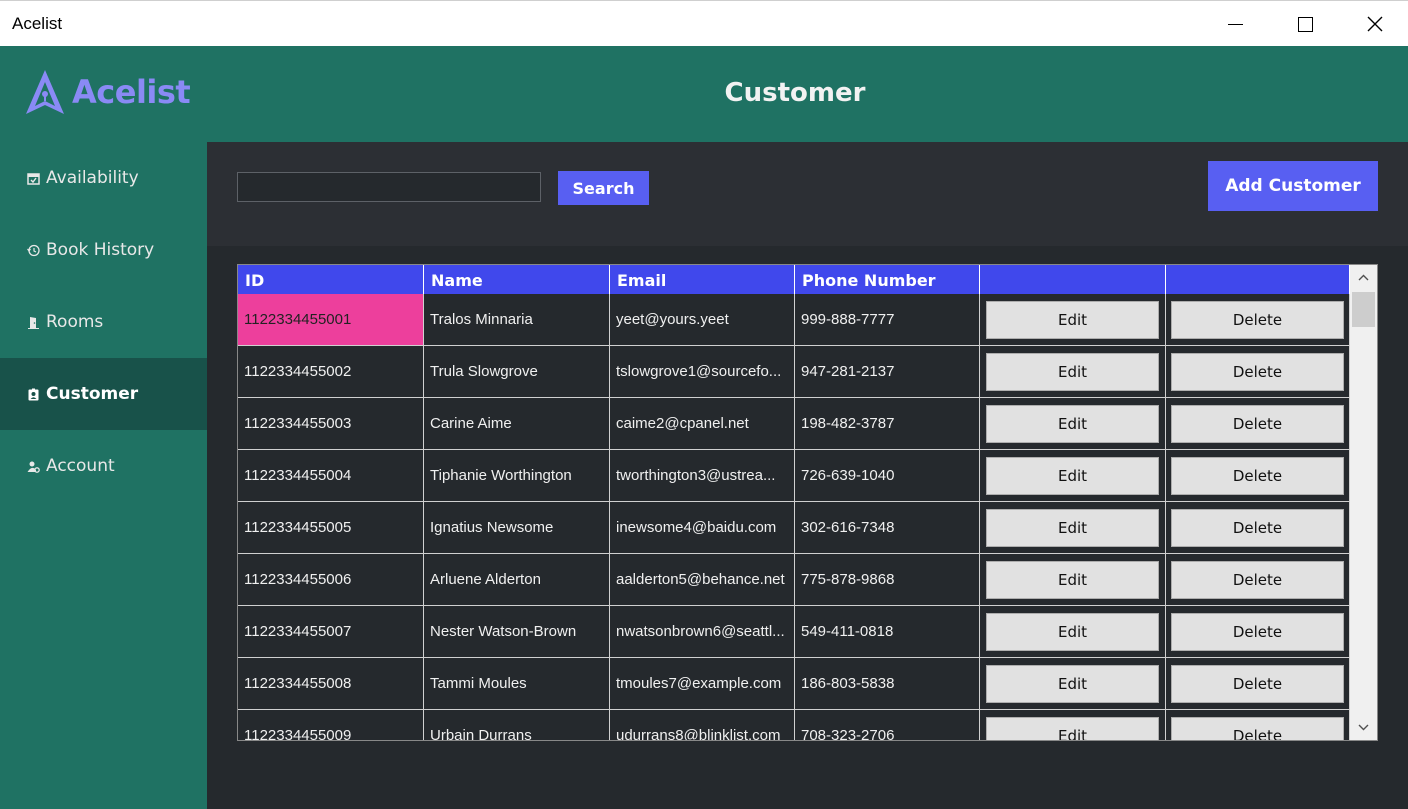  Describe the element at coordinates (517, 725) in the screenshot. I see `cell-name: Urbain Durrans` at that location.